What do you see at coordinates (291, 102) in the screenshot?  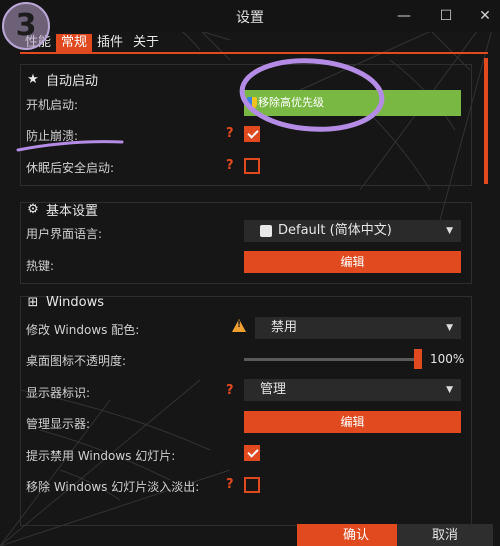 I see `remove-high-priority-label: 移除高优先级` at bounding box center [291, 102].